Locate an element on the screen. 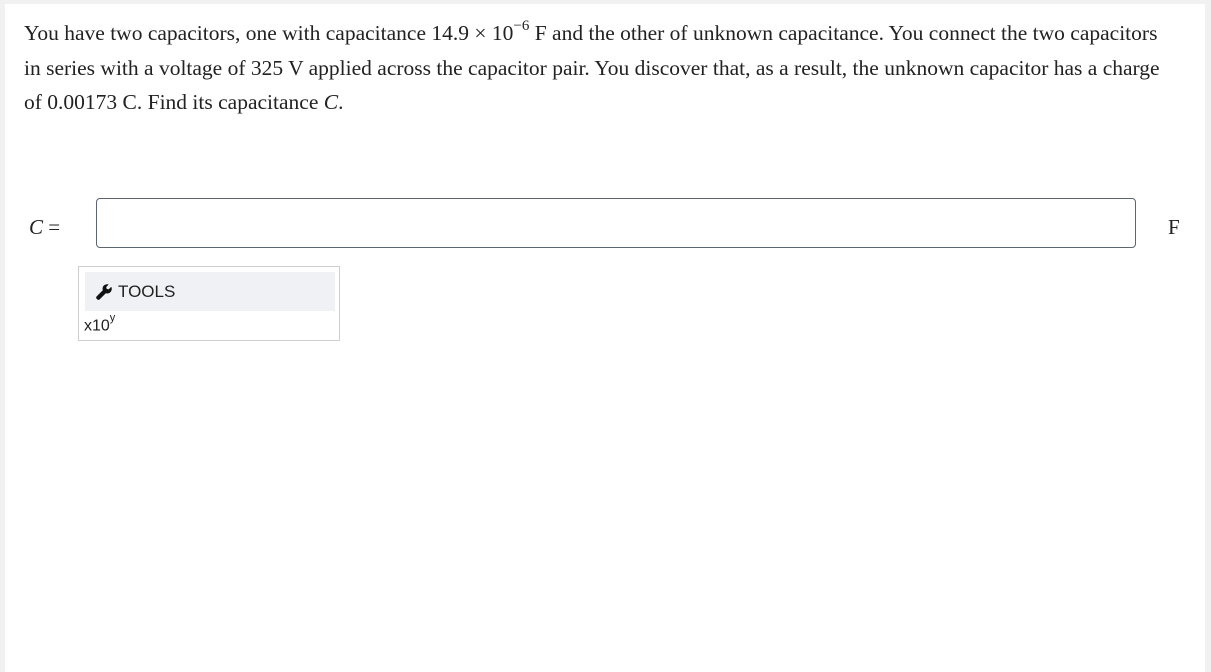  answer-label: C = is located at coordinates (44, 227).